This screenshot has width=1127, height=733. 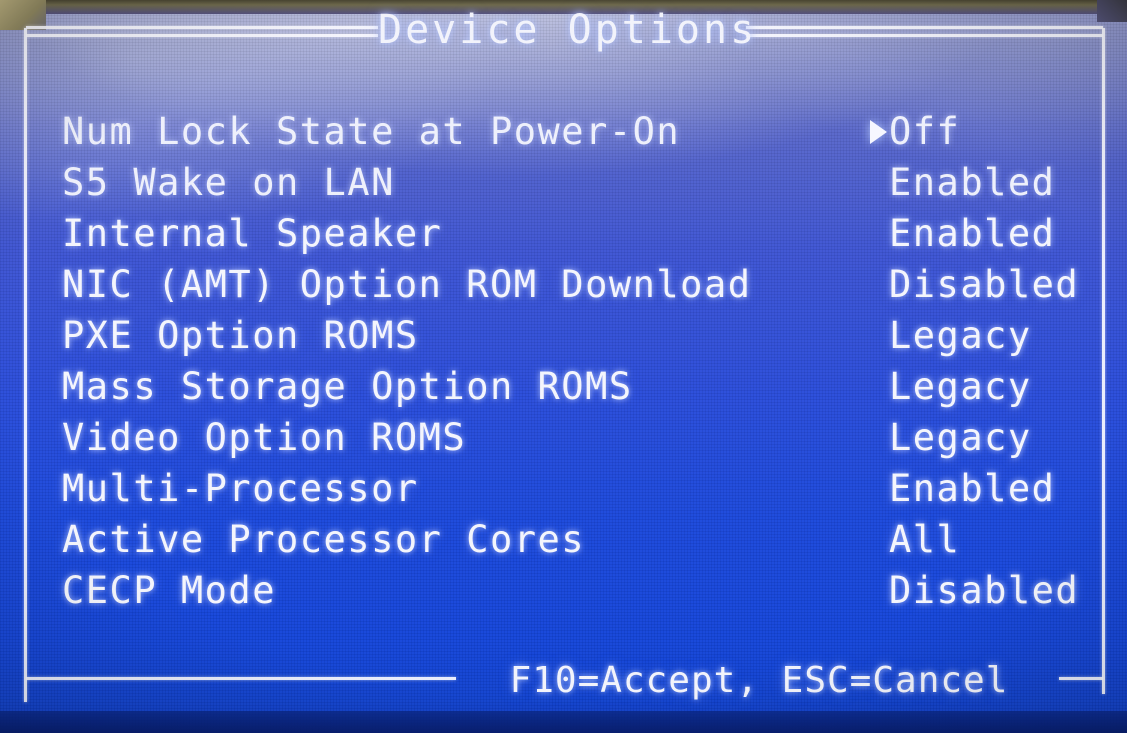 I want to click on panel-border-top-right-lower, so click(x=924, y=35).